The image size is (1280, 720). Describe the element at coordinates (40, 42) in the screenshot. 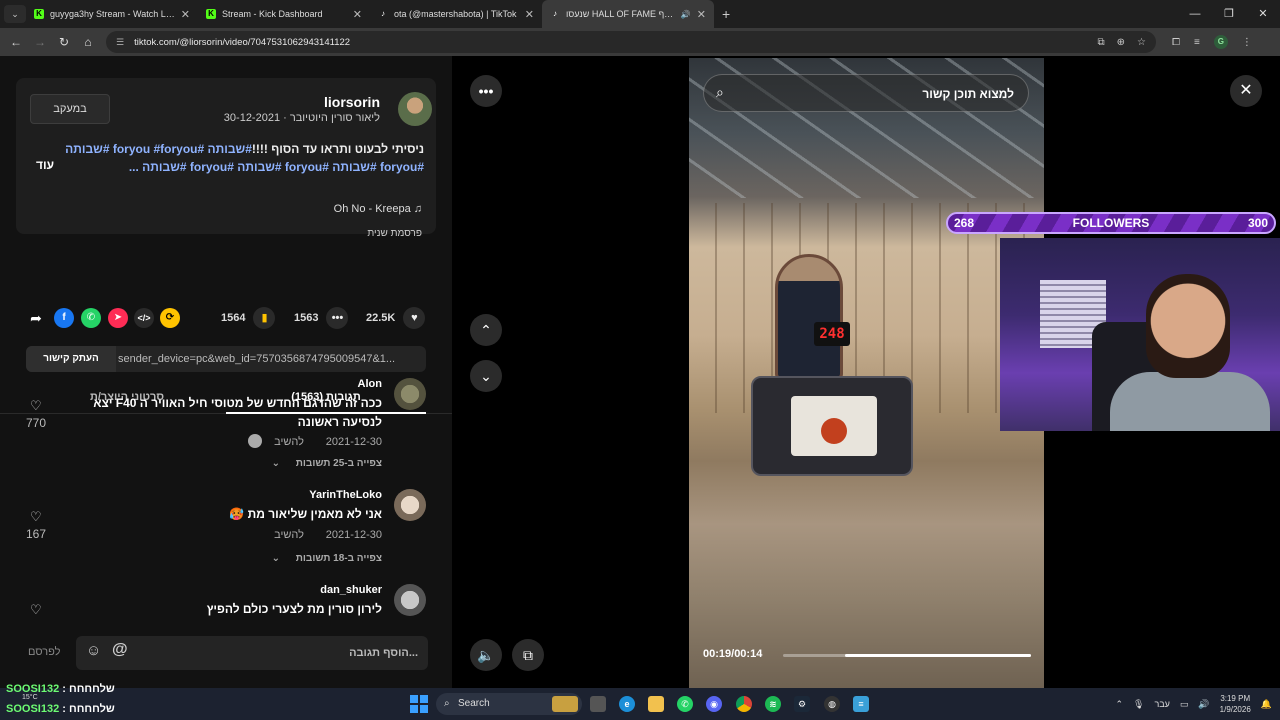

I see `forward-icon: →` at that location.